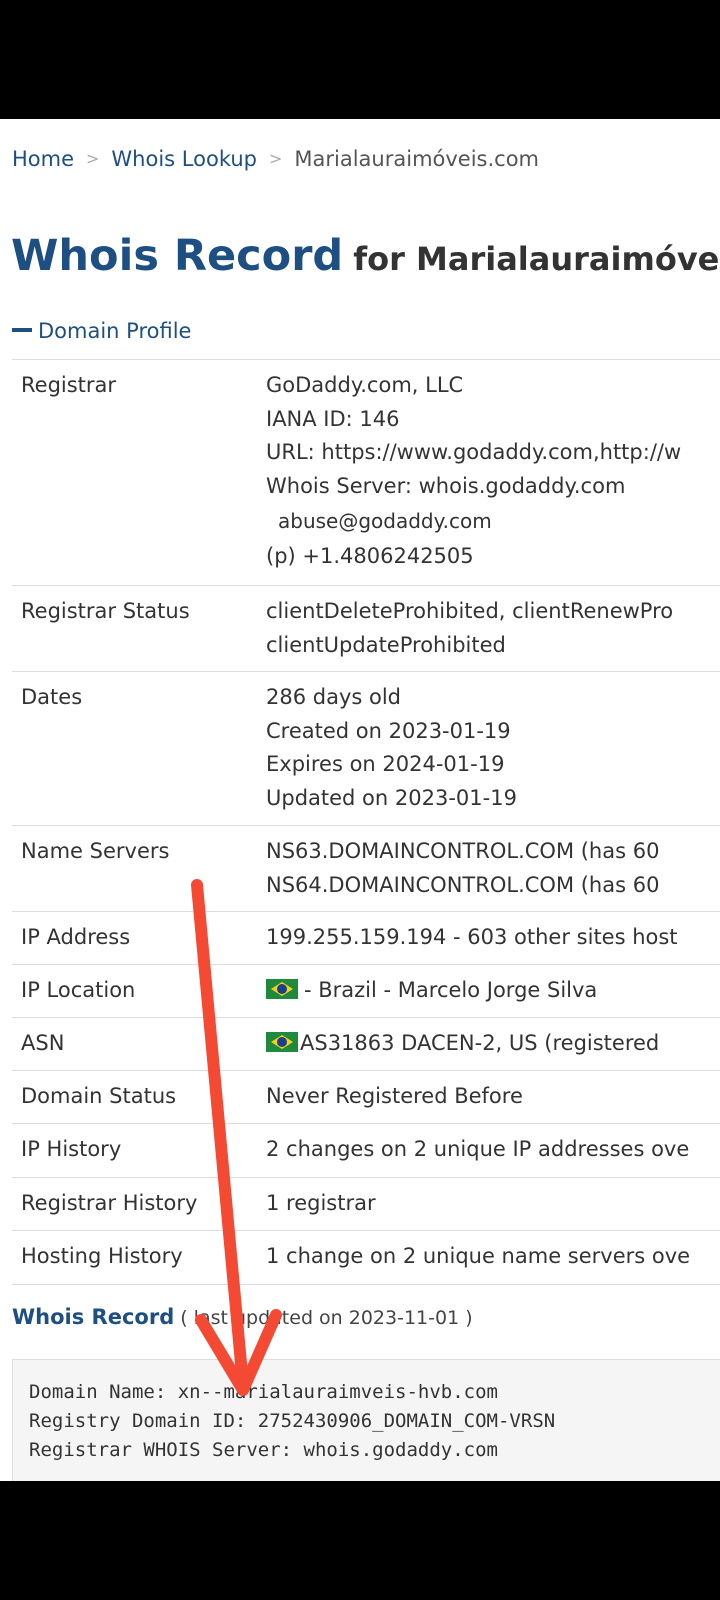 The image size is (720, 1600). Describe the element at coordinates (109, 1203) in the screenshot. I see `row-label: Registrar History` at that location.